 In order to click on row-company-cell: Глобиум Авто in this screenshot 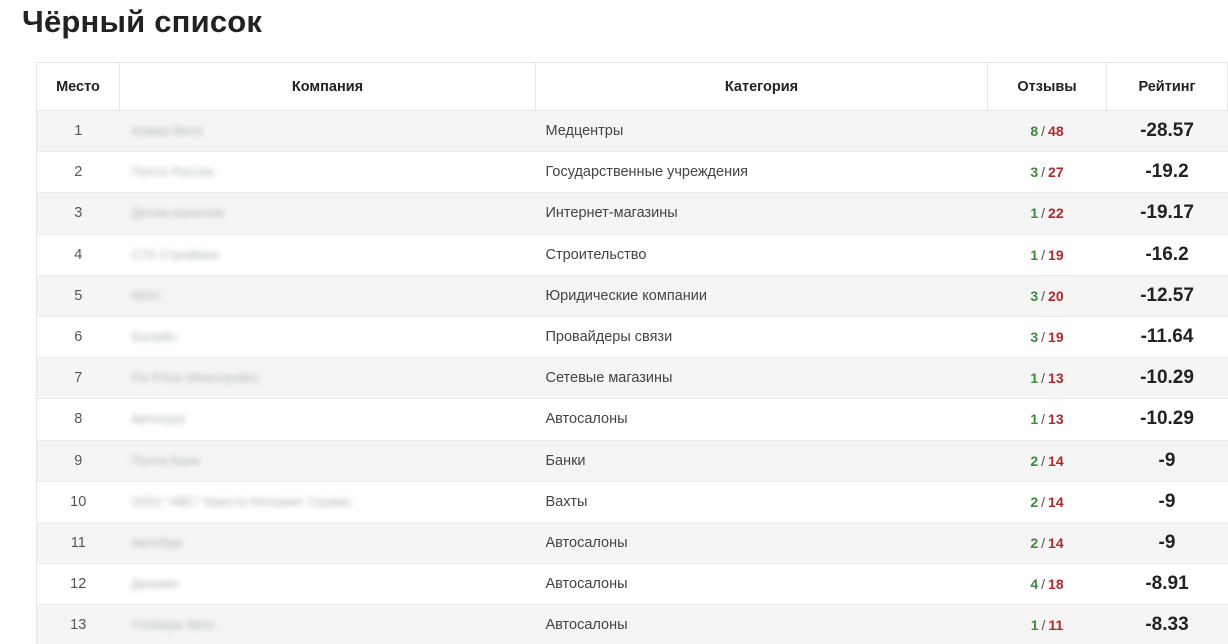, I will do `click(327, 624)`.